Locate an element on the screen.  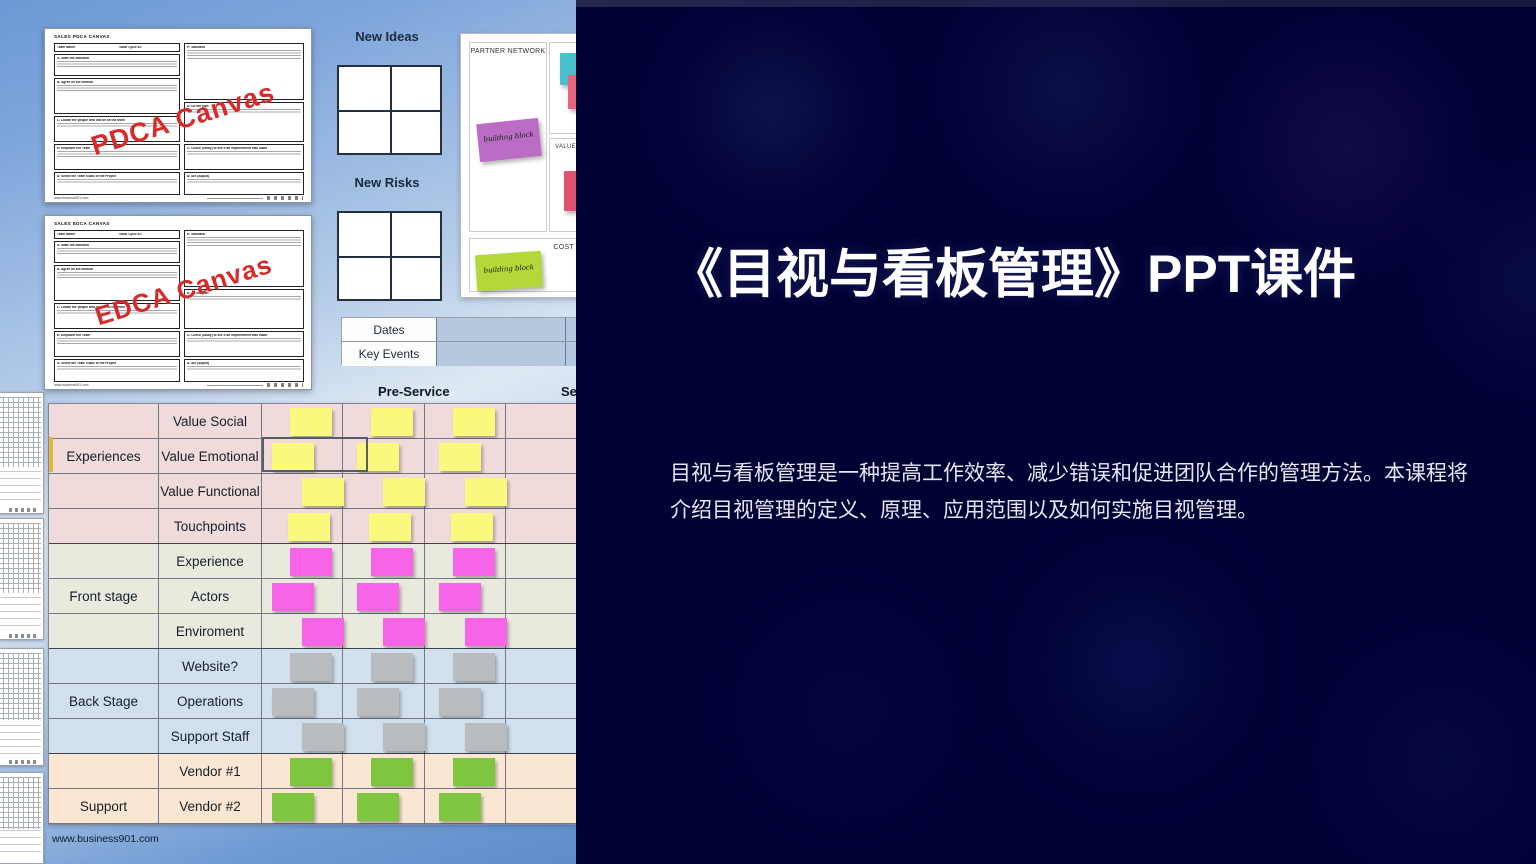
table-row: Value Social is located at coordinates (312, 421).